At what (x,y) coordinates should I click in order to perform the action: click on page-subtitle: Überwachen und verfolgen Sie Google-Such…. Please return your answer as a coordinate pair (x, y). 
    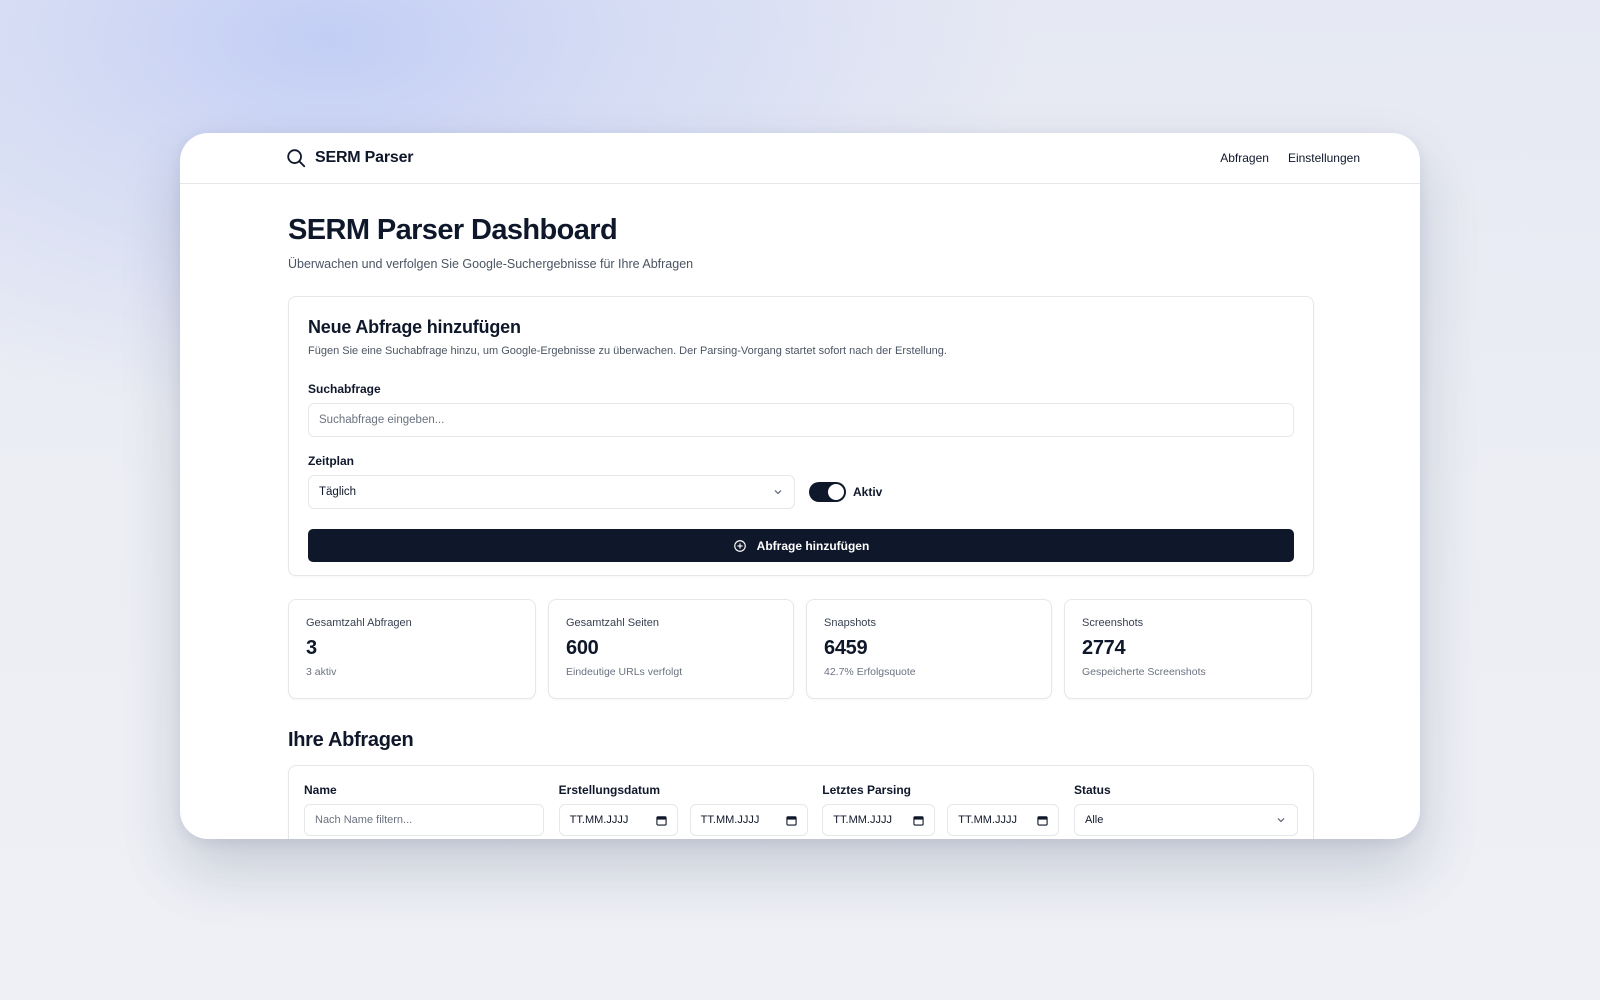
    Looking at the image, I should click on (491, 264).